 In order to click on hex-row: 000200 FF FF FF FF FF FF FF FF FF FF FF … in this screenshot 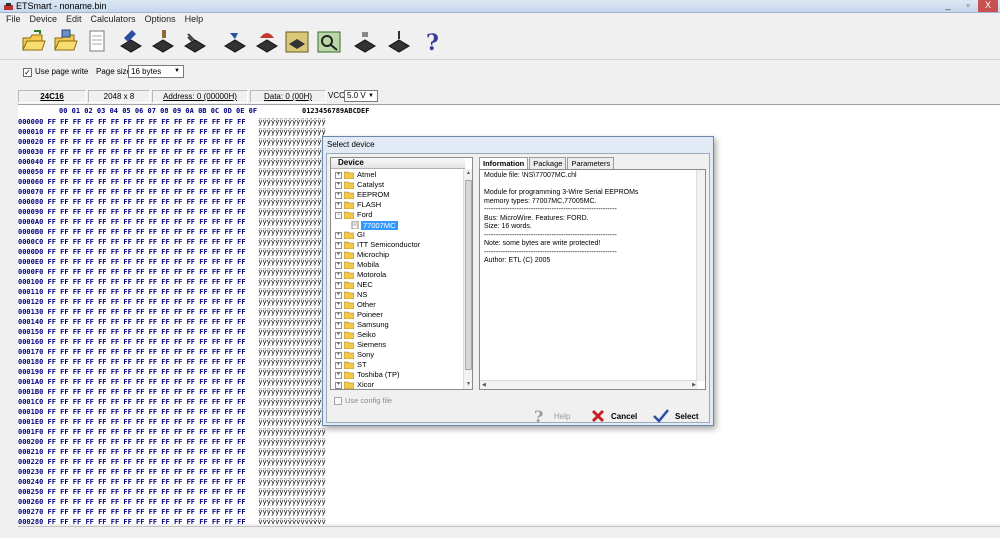, I will do `click(172, 442)`.